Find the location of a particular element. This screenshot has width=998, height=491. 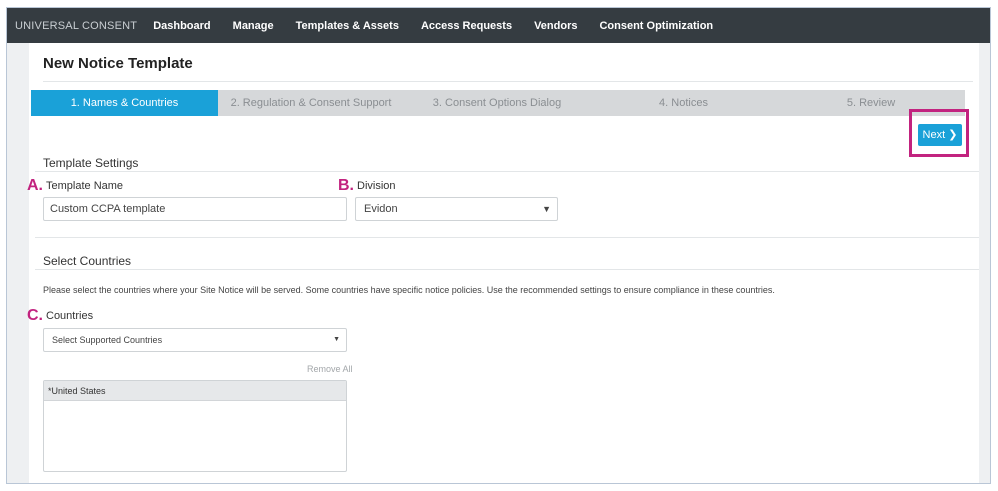

template-settings-divider is located at coordinates (507, 171).